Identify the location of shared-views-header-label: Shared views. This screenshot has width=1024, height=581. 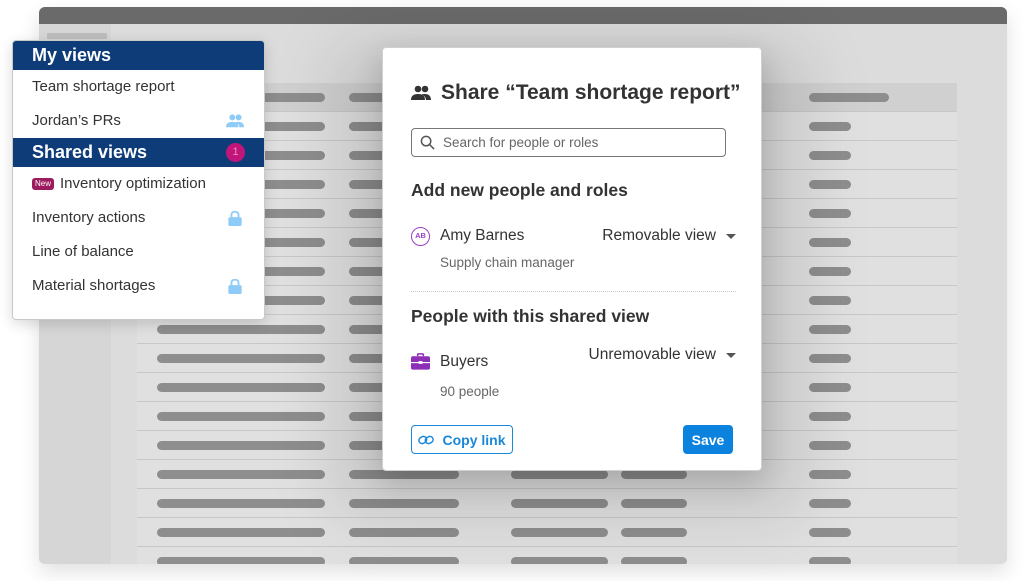
(90, 152).